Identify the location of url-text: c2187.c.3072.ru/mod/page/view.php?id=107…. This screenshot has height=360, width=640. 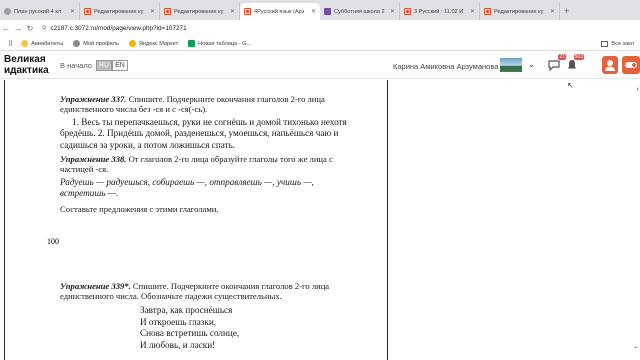
(118, 28).